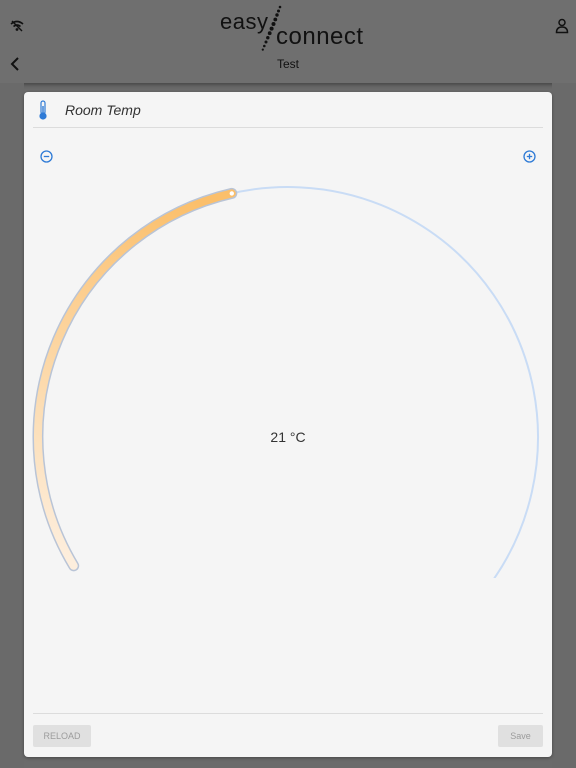  Describe the element at coordinates (12, 425) in the screenshot. I see `dimmed-background-left` at that location.